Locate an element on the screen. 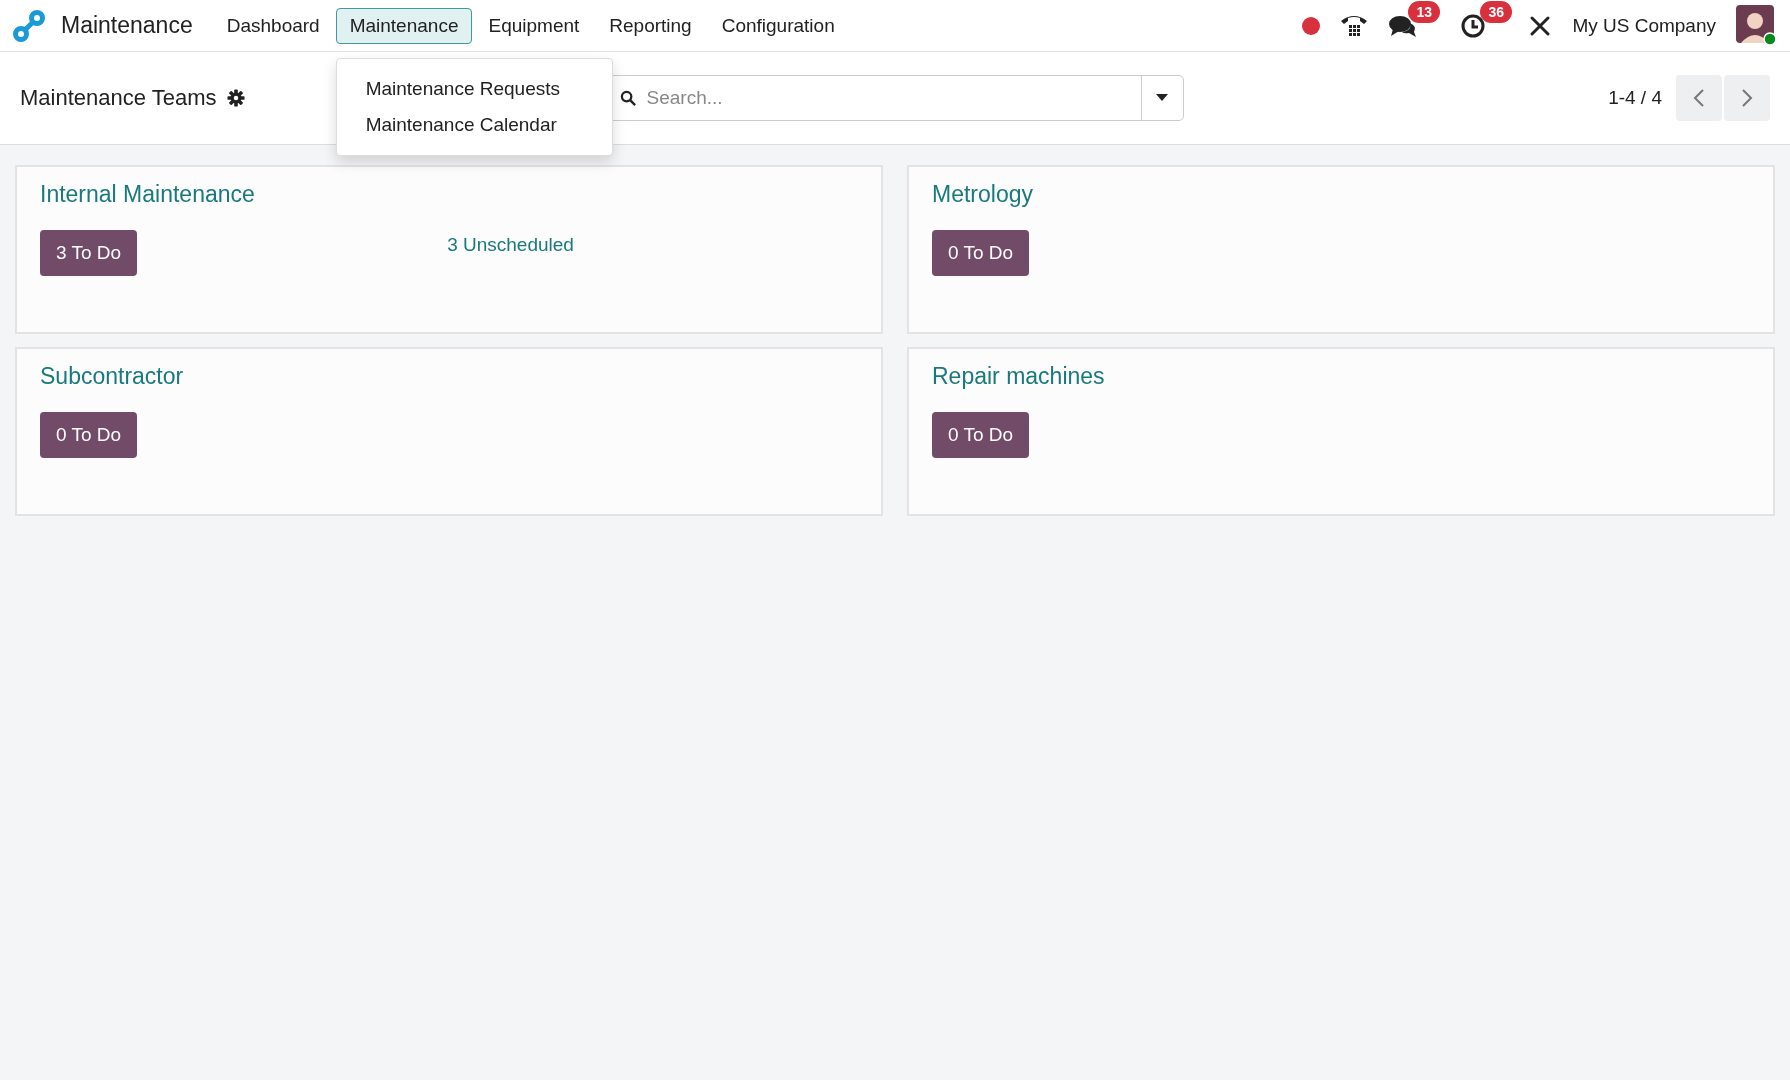 This screenshot has height=1080, width=1790. clock-icon is located at coordinates (1473, 25).